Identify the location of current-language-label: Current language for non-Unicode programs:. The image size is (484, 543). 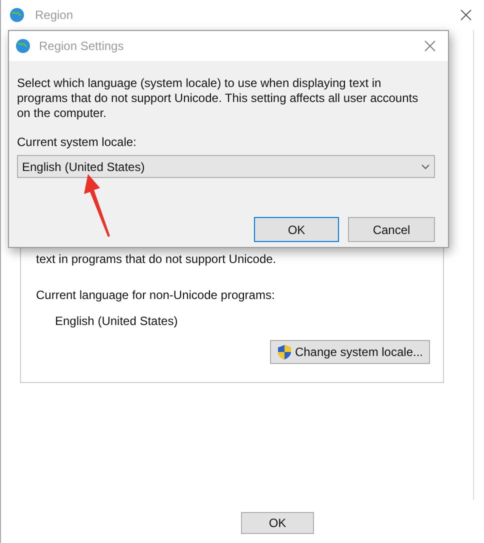
(156, 295).